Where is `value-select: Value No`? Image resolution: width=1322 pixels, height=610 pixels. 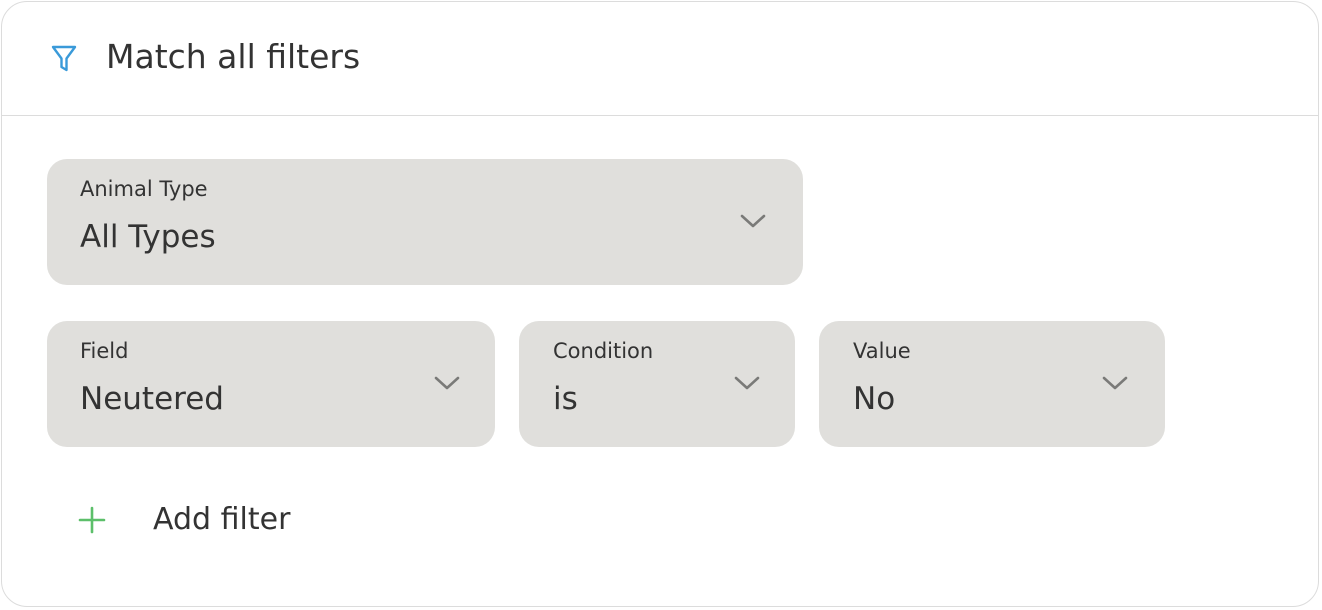
value-select: Value No is located at coordinates (992, 384).